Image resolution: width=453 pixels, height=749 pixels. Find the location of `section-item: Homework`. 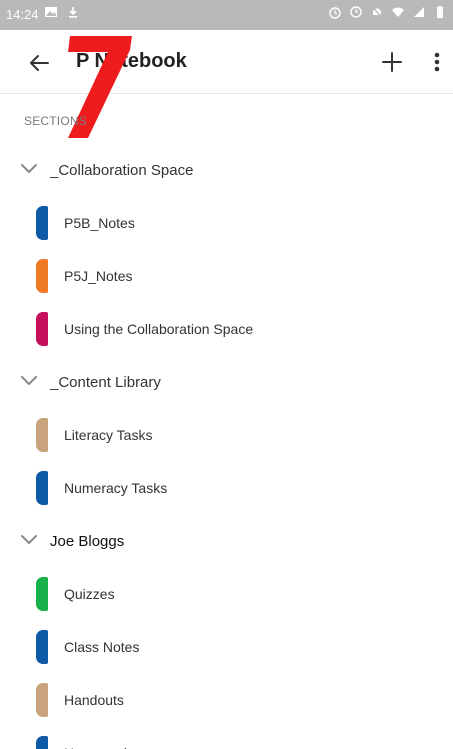

section-item: Homework is located at coordinates (226, 738).